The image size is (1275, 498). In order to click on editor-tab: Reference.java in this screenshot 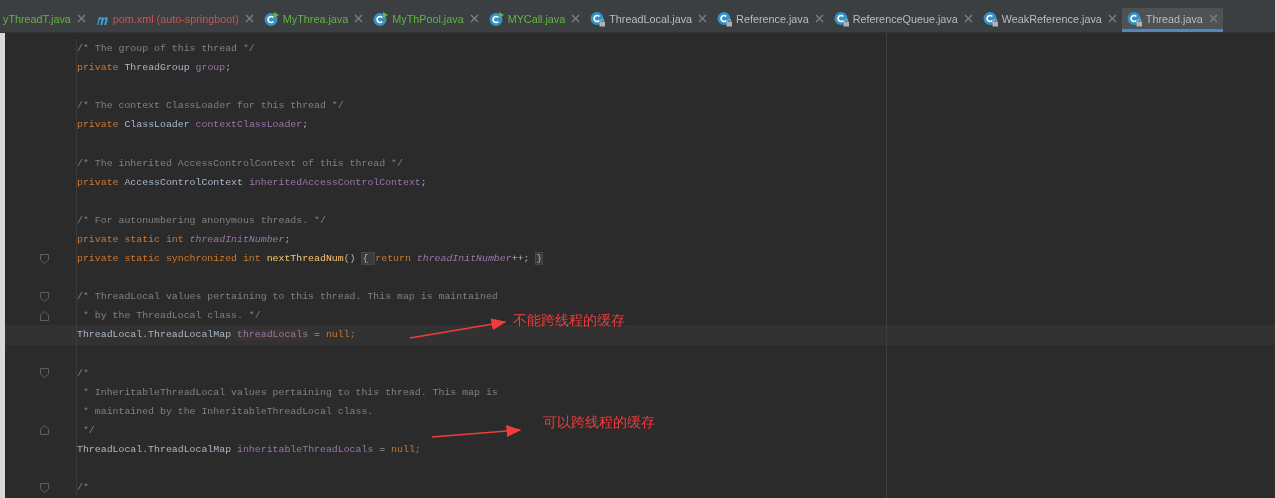, I will do `click(770, 20)`.